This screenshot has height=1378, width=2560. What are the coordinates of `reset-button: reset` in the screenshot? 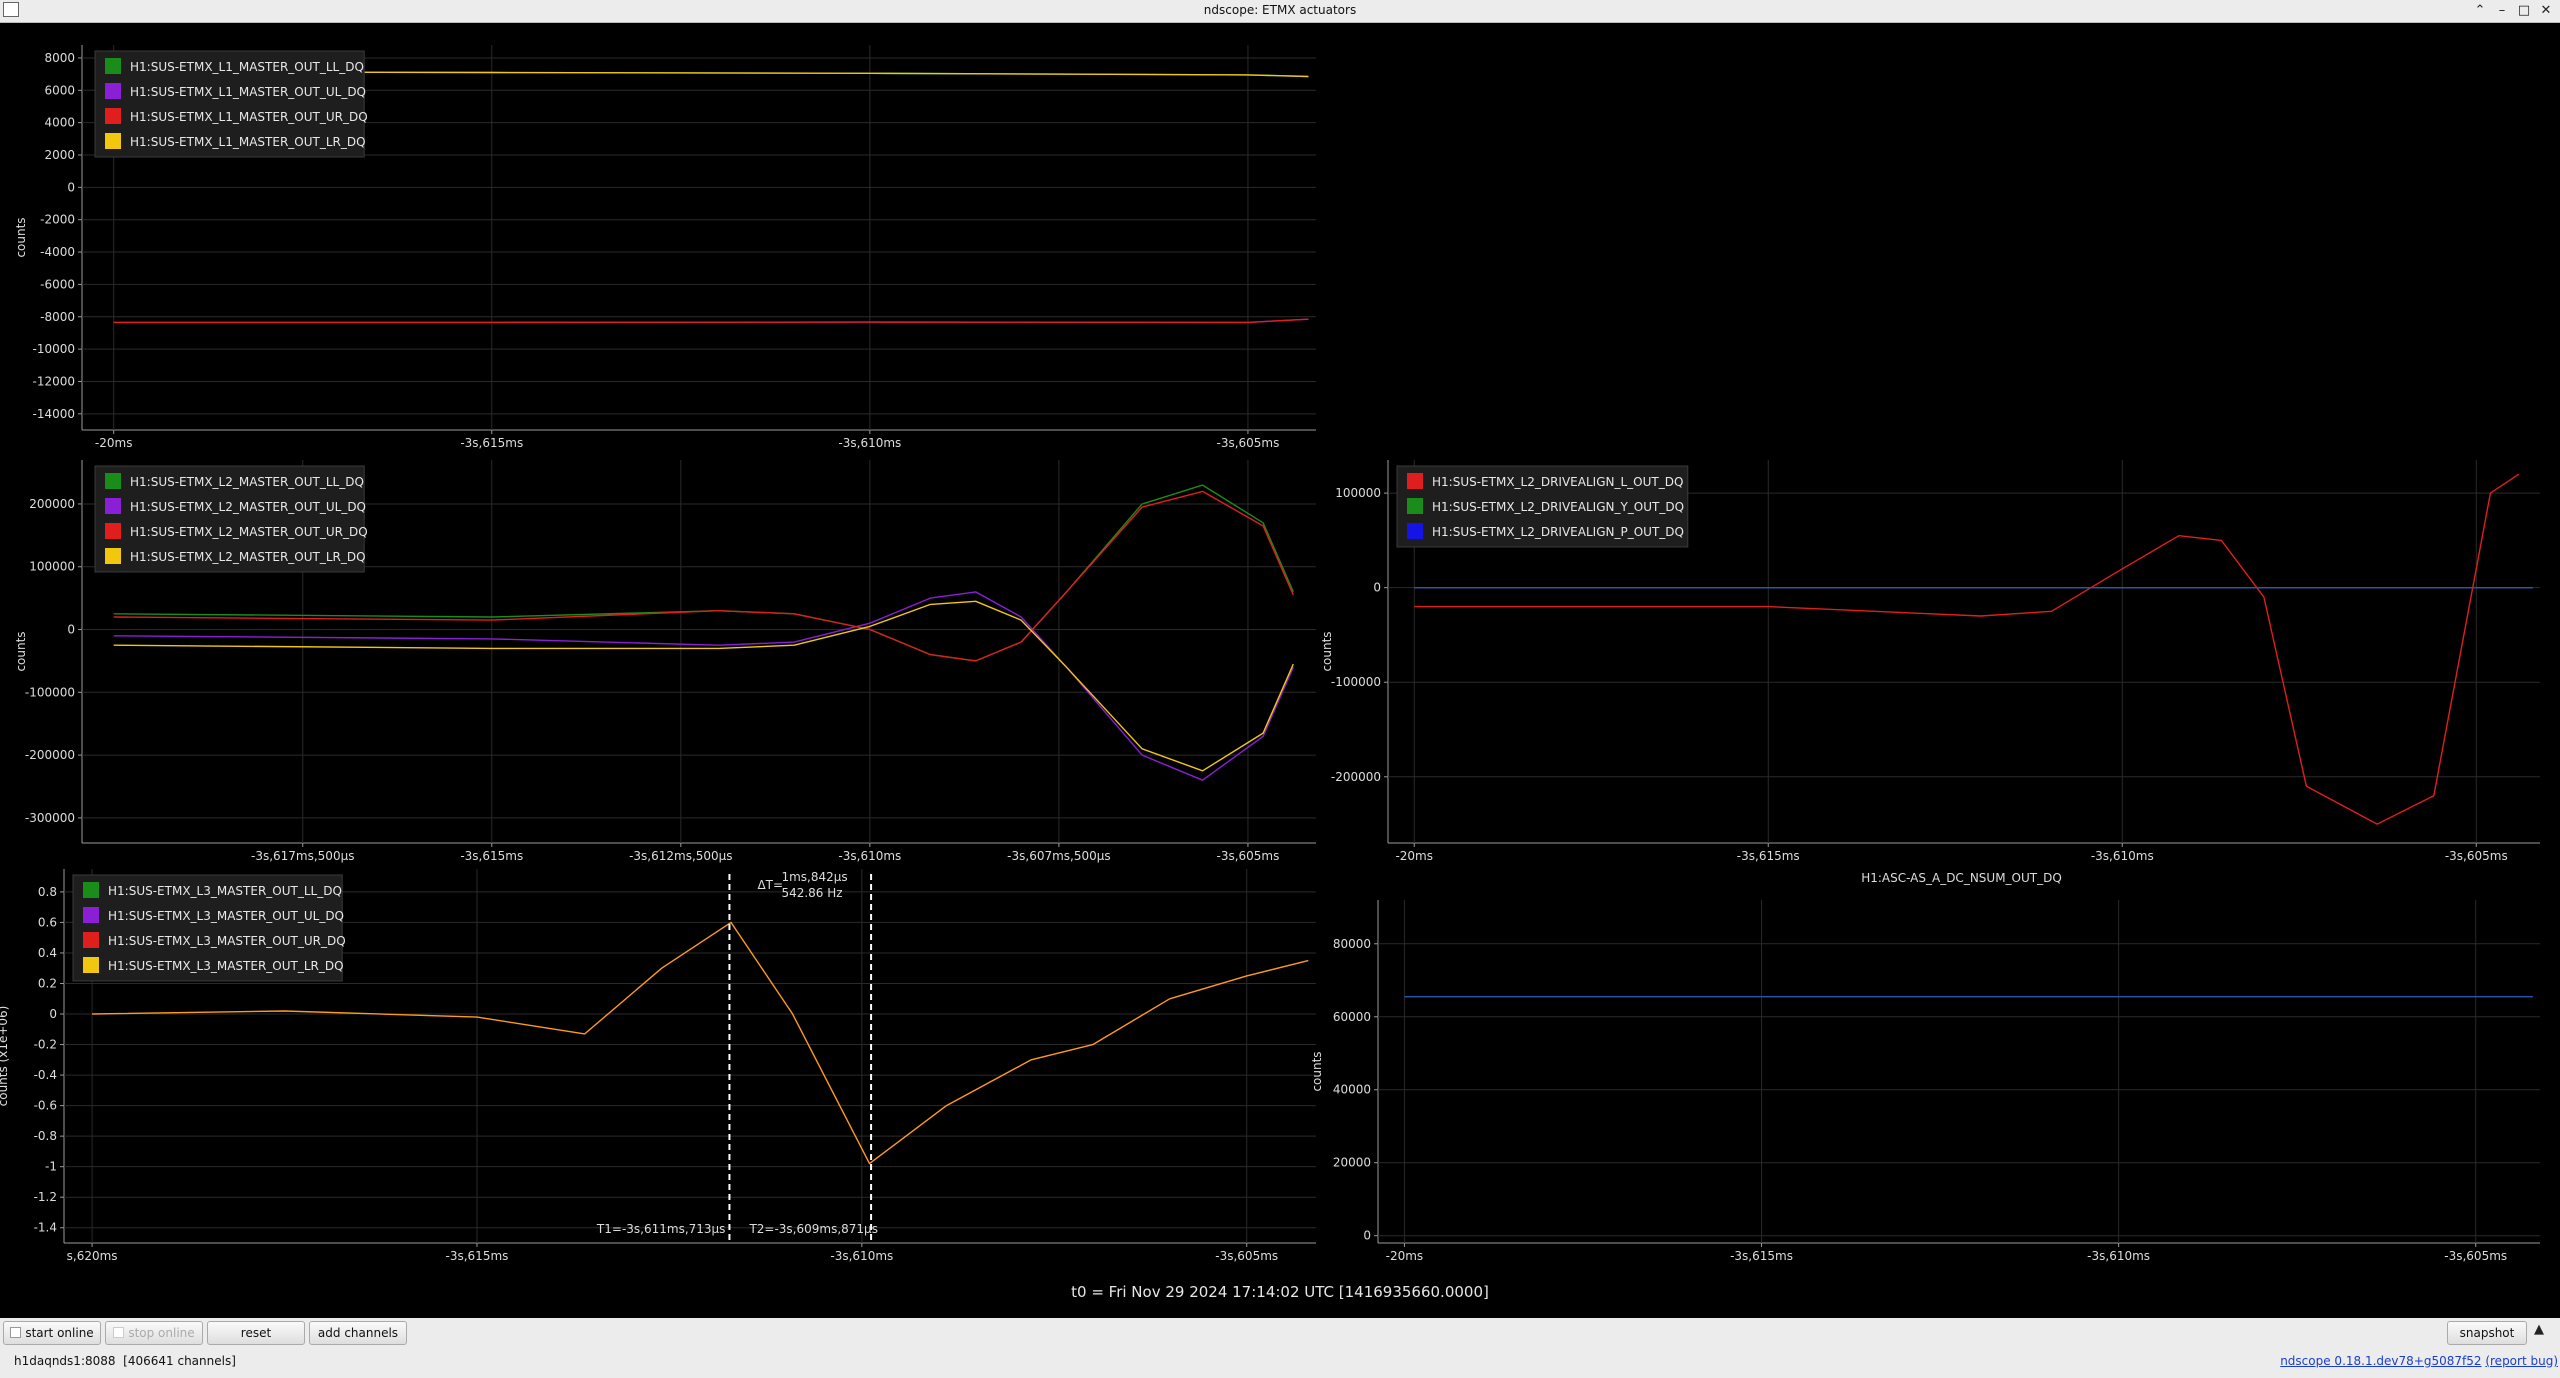 It's located at (256, 1333).